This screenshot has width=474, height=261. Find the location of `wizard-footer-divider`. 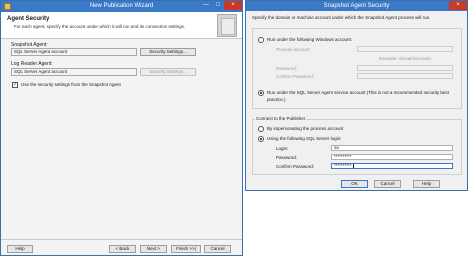

wizard-footer-divider is located at coordinates (121, 239).